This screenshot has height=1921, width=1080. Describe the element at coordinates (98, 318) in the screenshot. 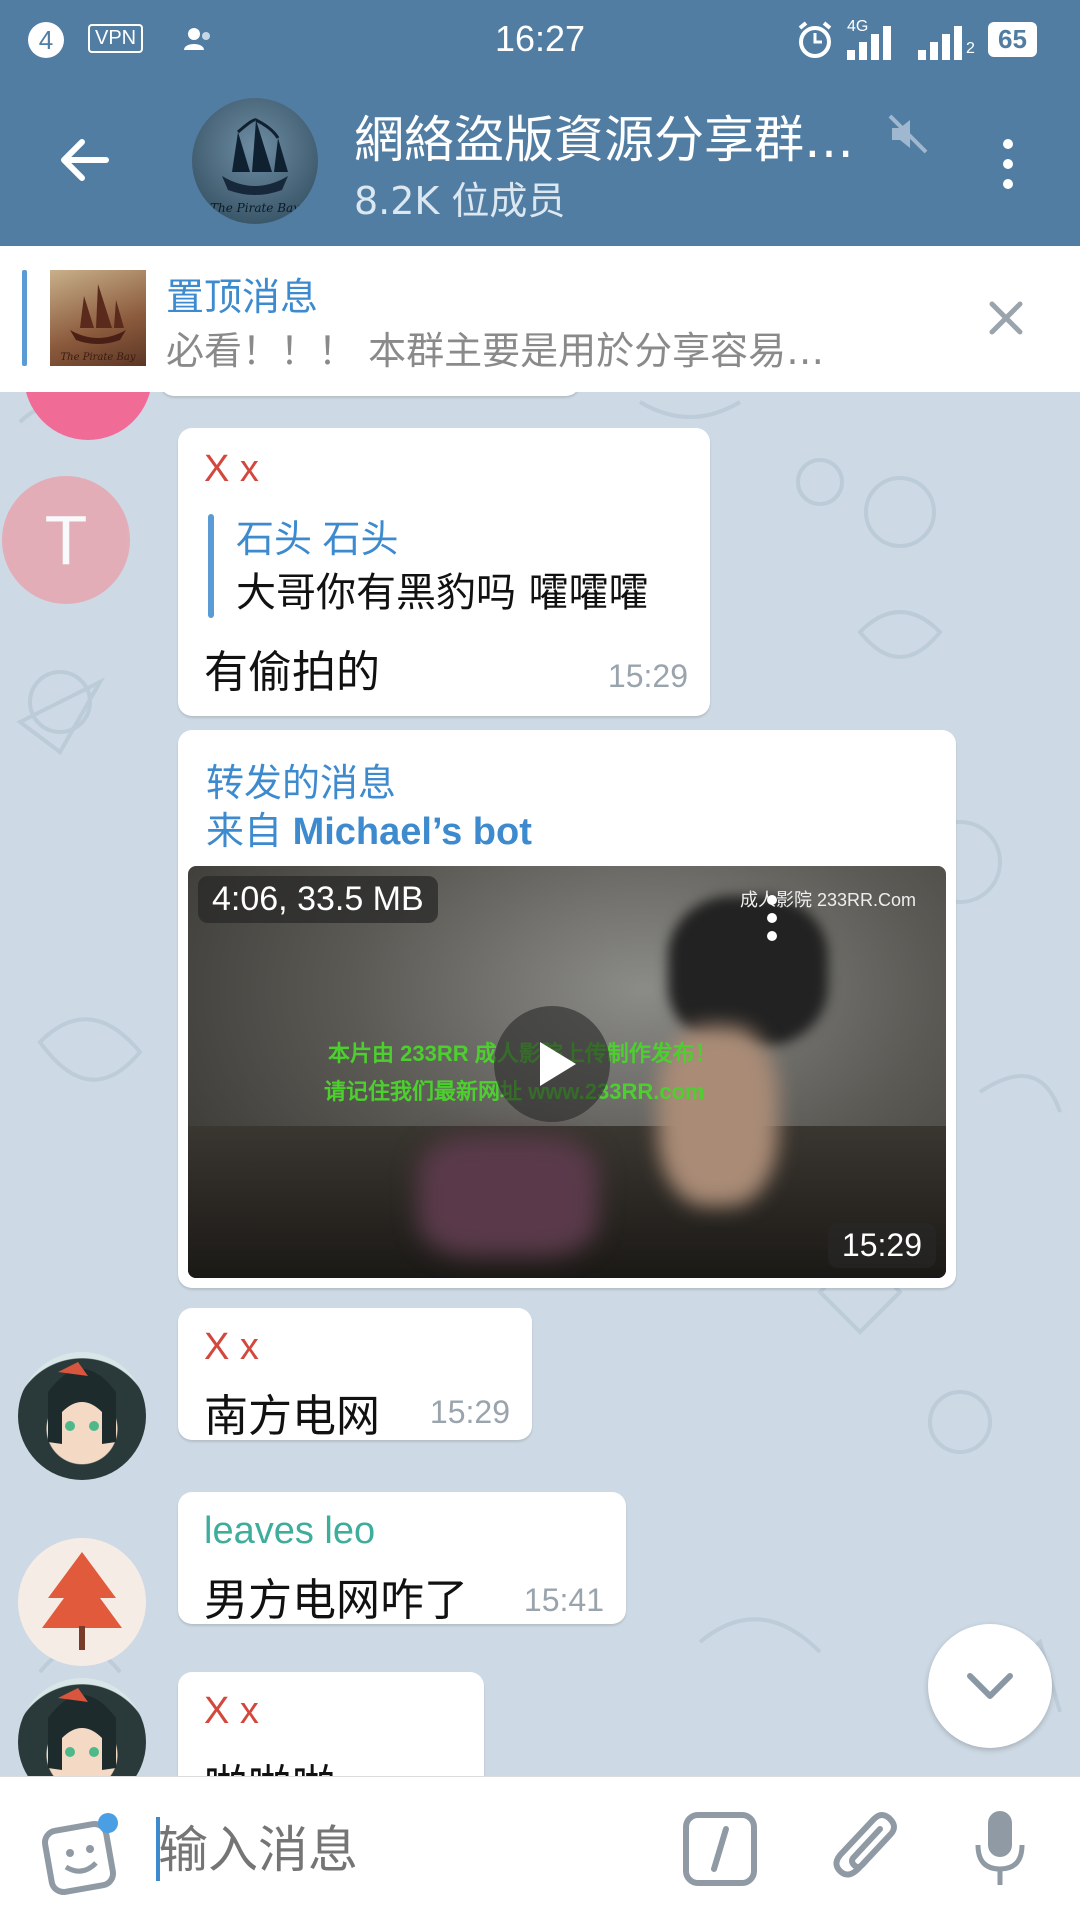

I see `pinned-thumbnail: The Pirate Bay` at that location.